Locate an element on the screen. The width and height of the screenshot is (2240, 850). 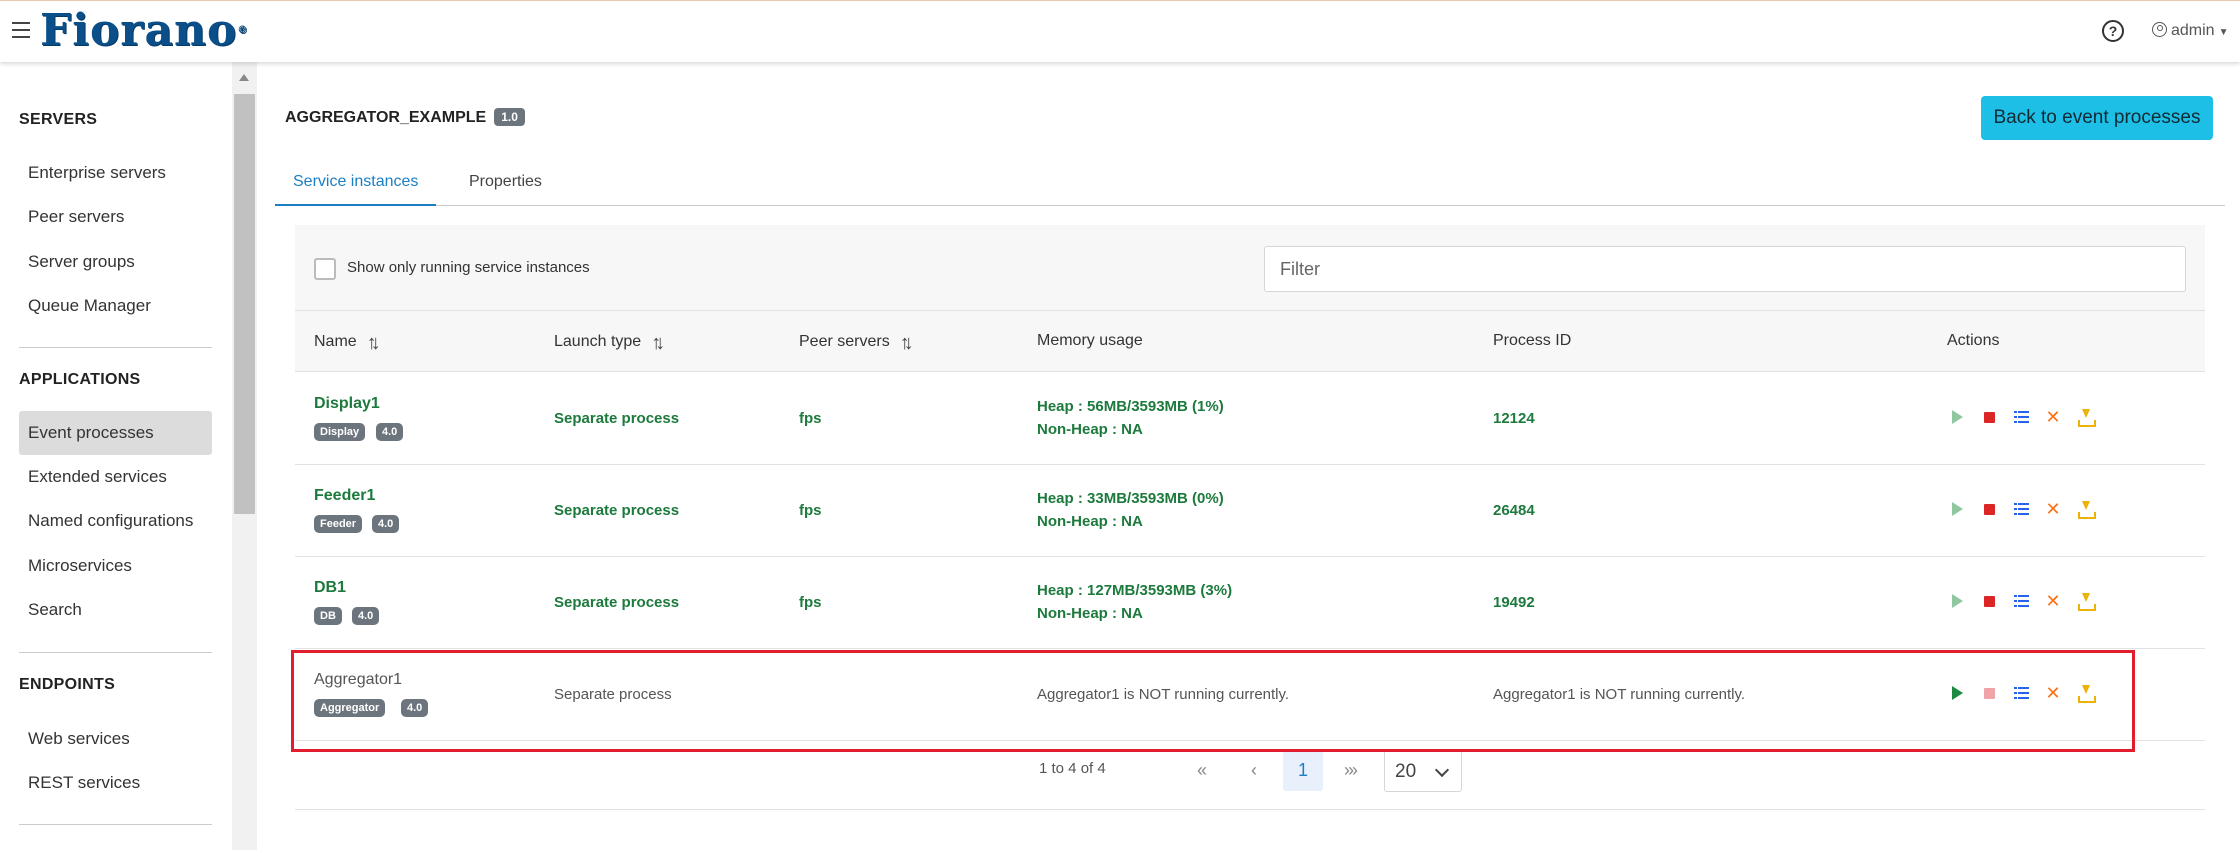
caret-down-icon: ▼ is located at coordinates (2223, 32).